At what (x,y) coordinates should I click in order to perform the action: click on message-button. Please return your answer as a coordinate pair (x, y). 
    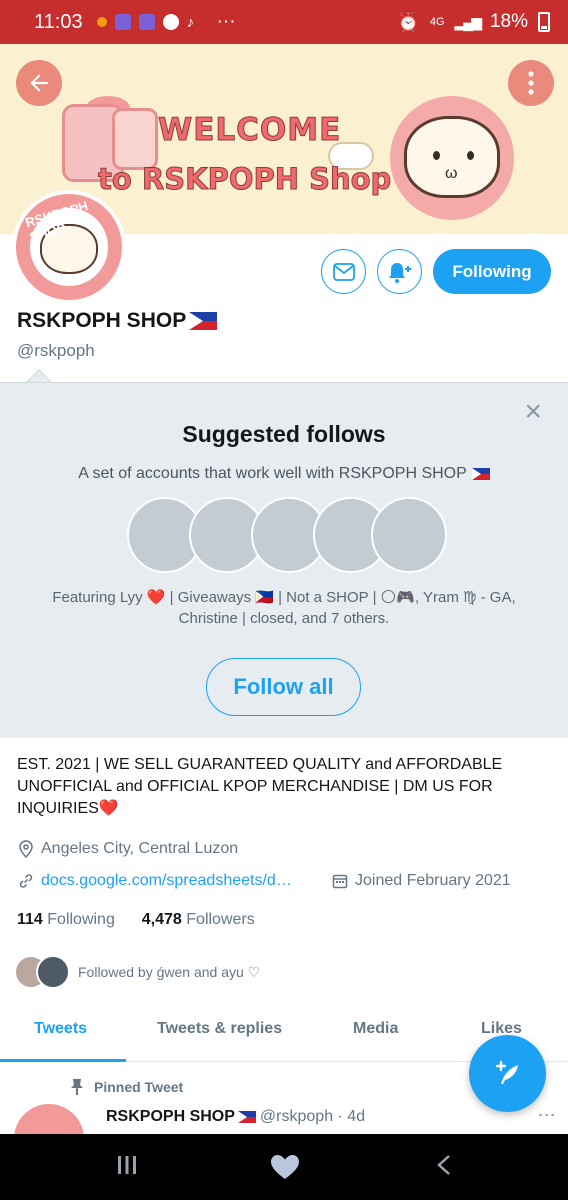
    Looking at the image, I should click on (343, 271).